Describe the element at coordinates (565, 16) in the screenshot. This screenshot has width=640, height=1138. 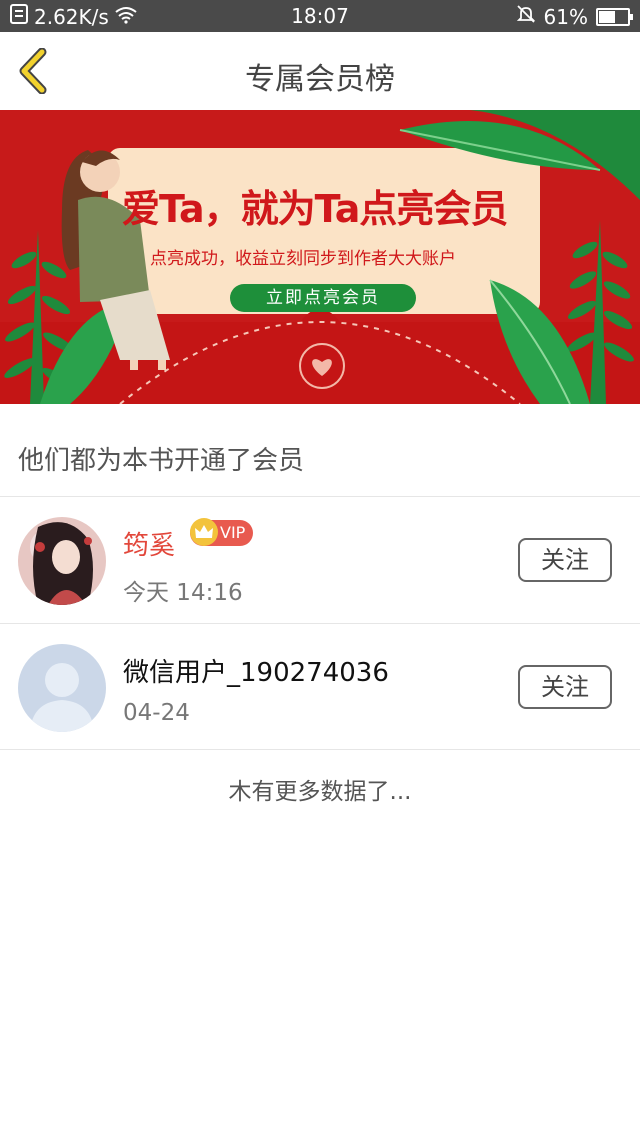
I see `battery-percent: 61%` at that location.